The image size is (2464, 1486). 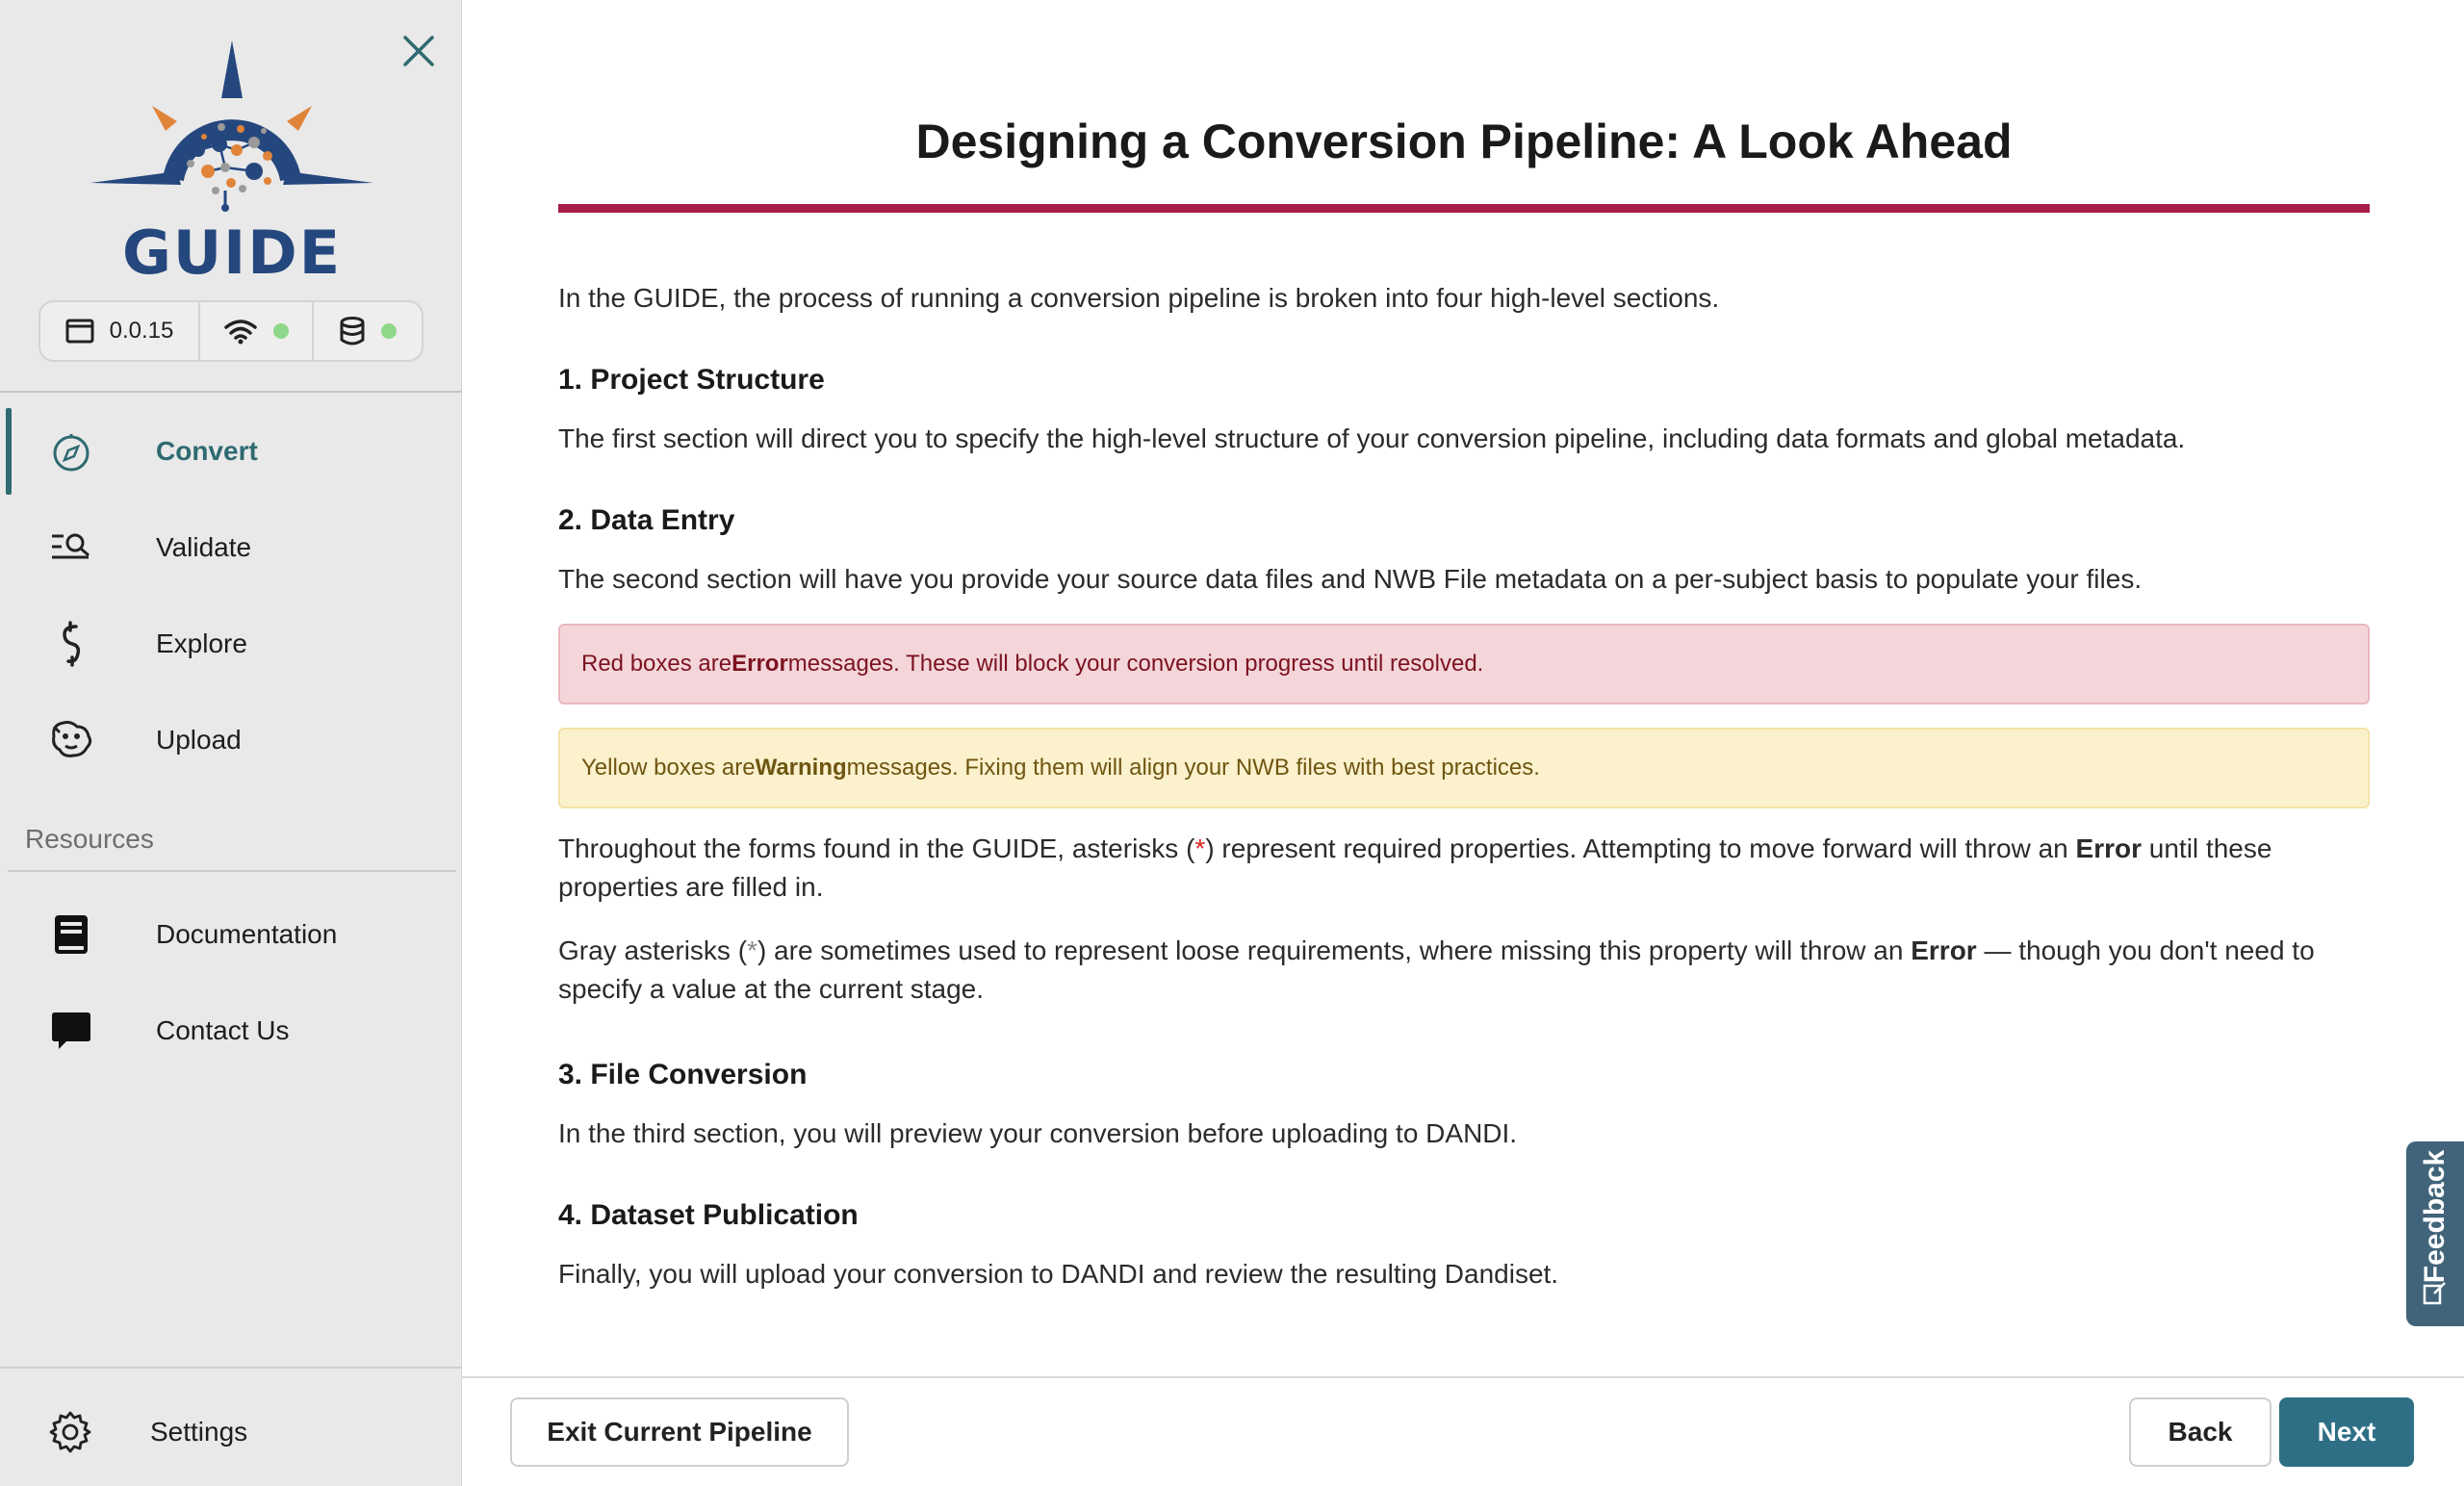 I want to click on feedback-label: Feedback, so click(x=2435, y=1217).